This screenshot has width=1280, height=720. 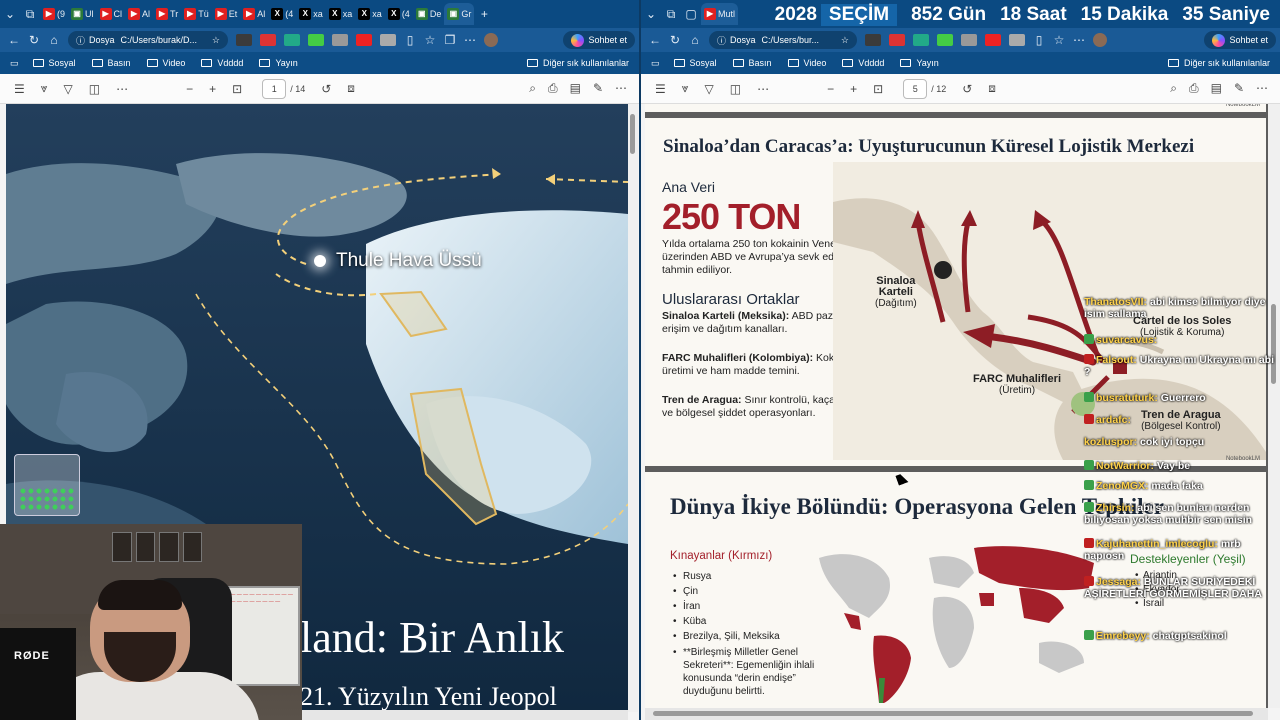 I want to click on collections-icon: ❐, so click(x=450, y=40).